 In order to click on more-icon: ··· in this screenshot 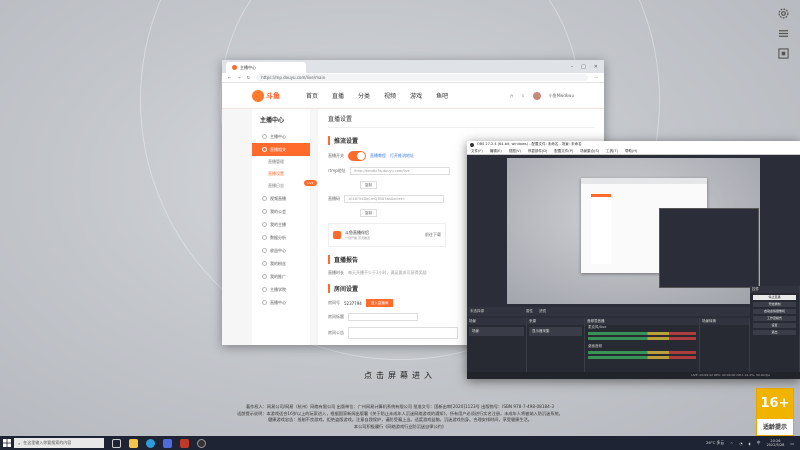, I will do `click(596, 77)`.